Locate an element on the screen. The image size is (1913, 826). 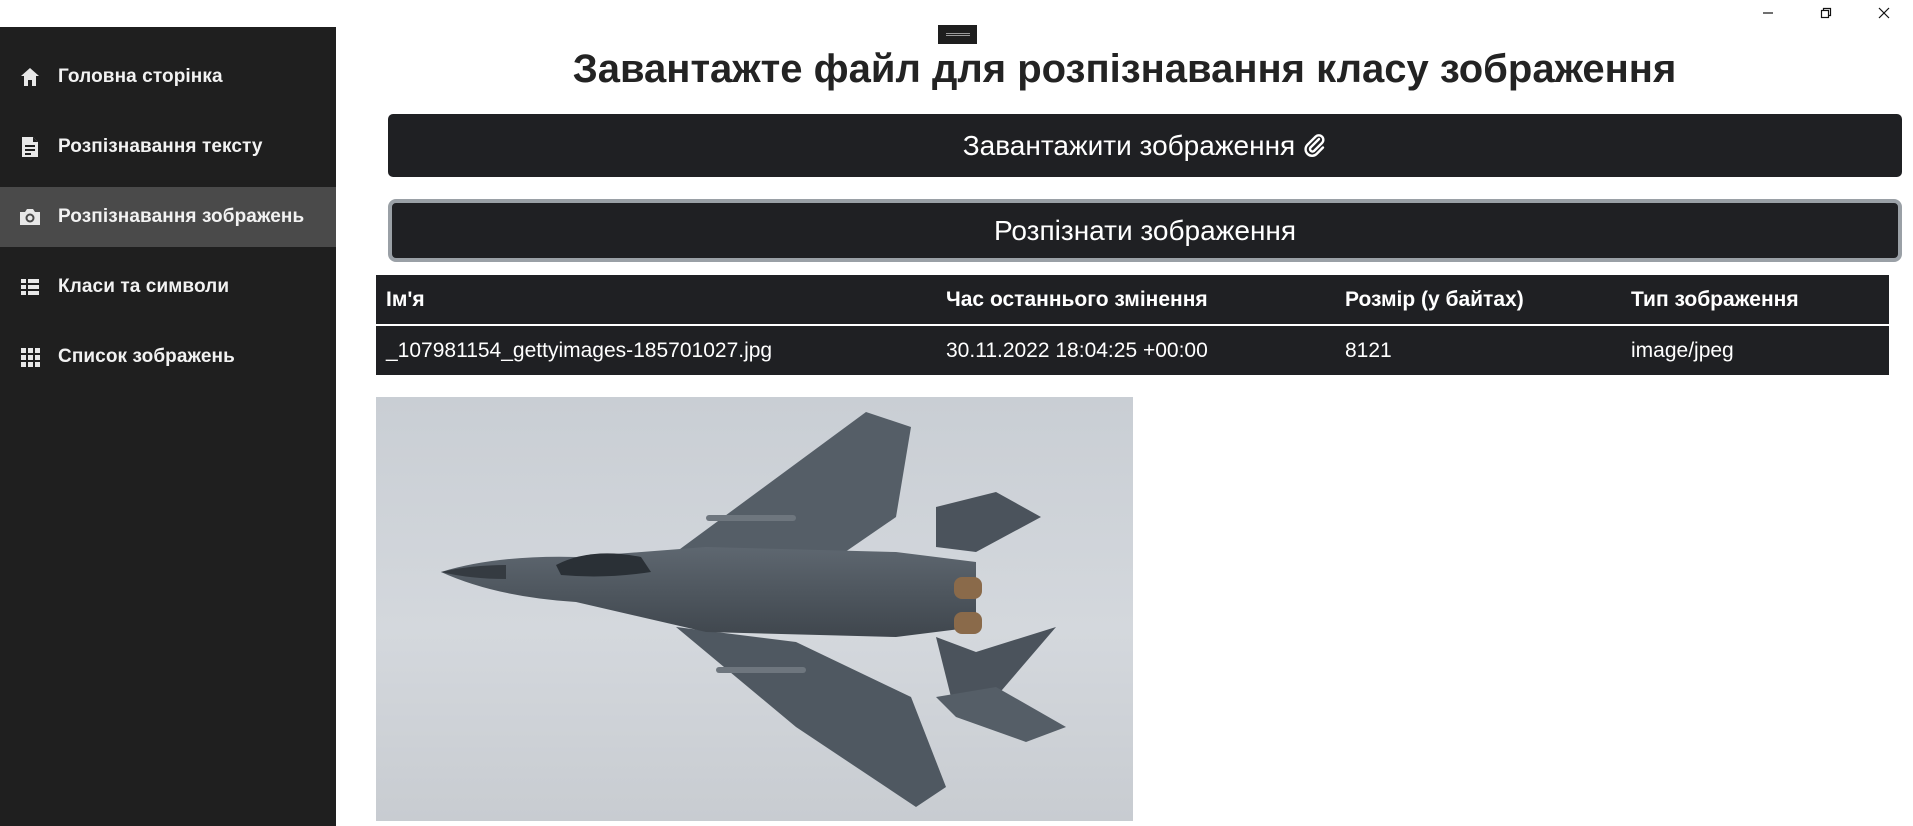
sidebar-item-label: Розпізнавання зображень is located at coordinates (181, 216).